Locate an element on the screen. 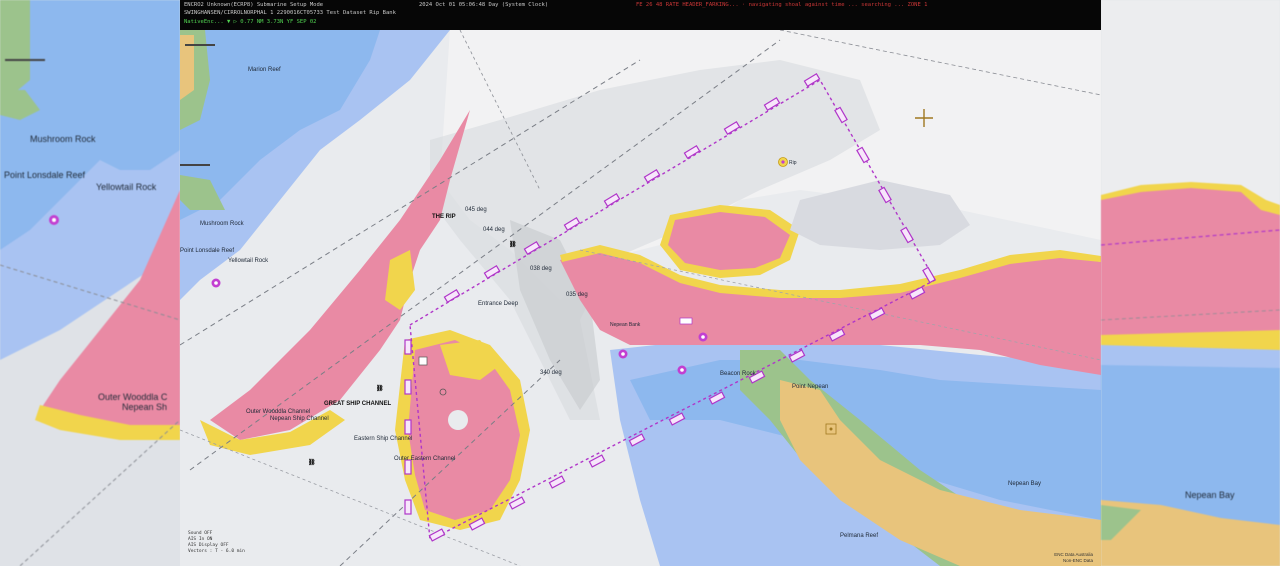 The image size is (1280, 566). status-vectors: Vectors : T - 6.0 min is located at coordinates (216, 551).